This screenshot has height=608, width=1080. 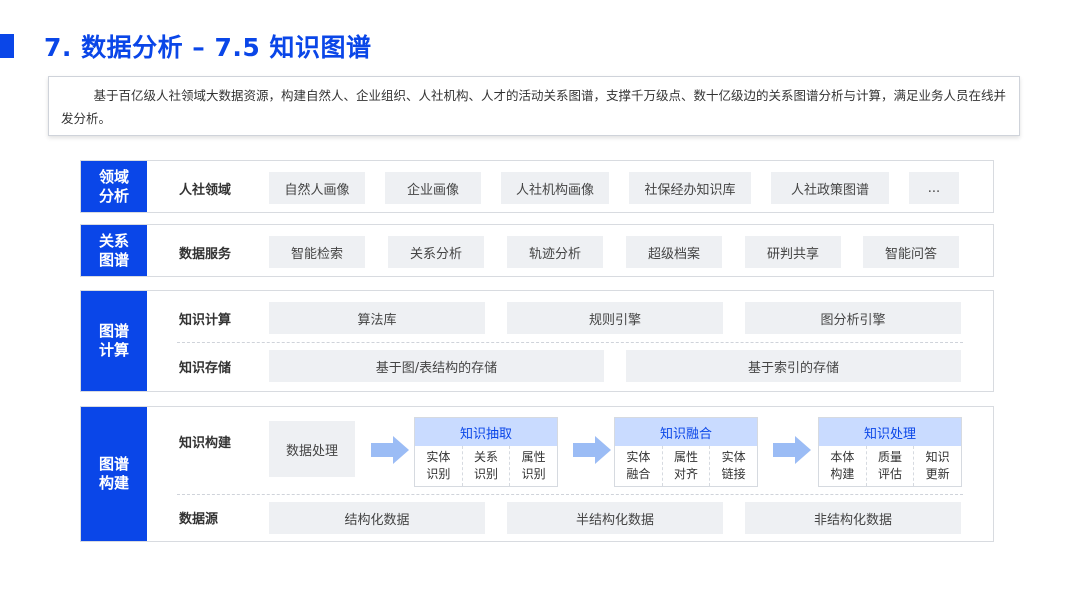 What do you see at coordinates (114, 341) in the screenshot?
I see `graph-compute-label: 图谱 计算` at bounding box center [114, 341].